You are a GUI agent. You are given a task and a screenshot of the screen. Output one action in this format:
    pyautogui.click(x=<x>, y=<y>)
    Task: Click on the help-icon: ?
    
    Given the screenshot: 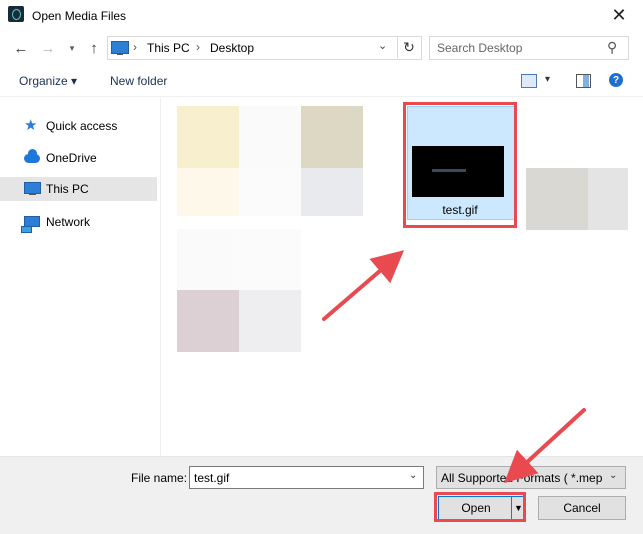 What is the action you would take?
    pyautogui.click(x=616, y=80)
    